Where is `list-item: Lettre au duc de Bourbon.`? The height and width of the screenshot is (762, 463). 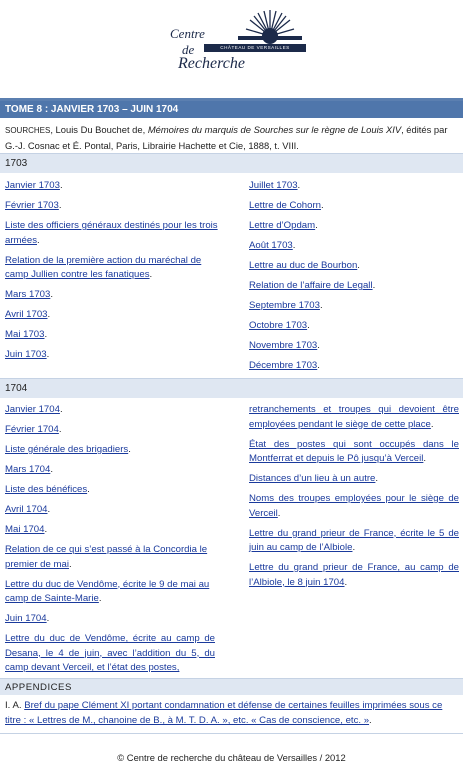
list-item: Lettre au duc de Bourbon. is located at coordinates (354, 266).